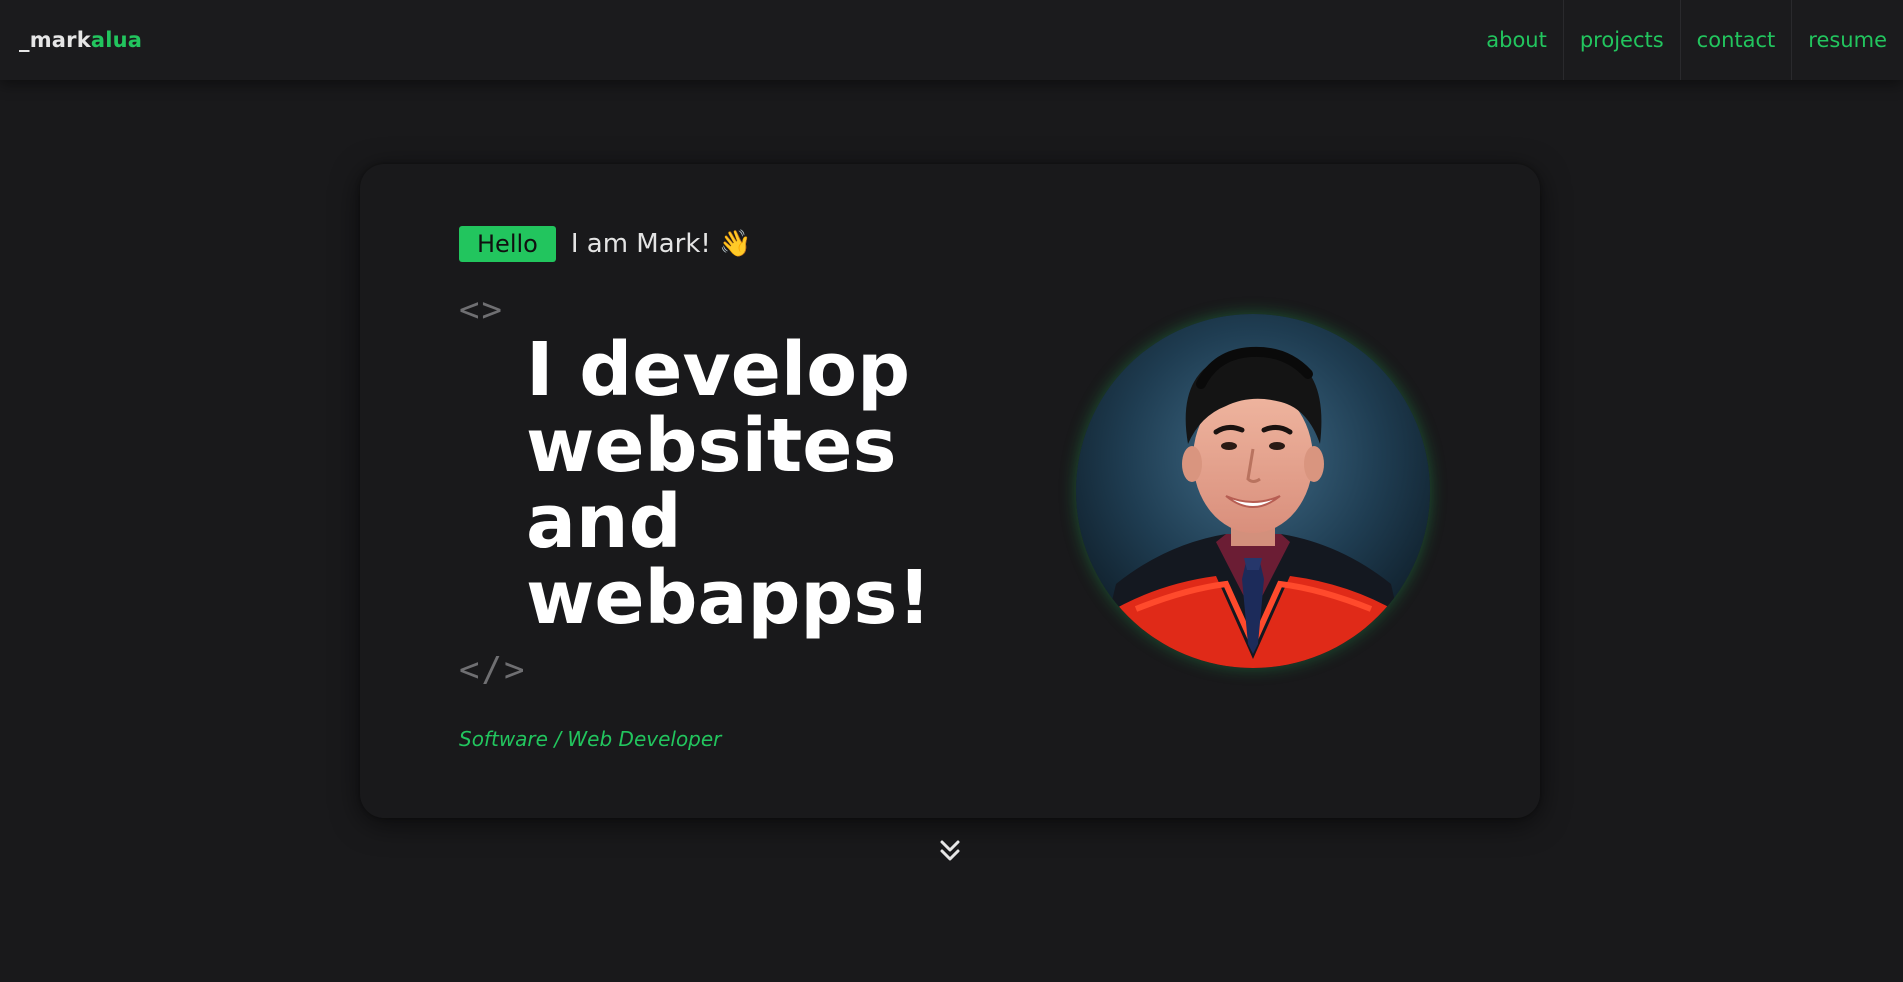  I want to click on headline: I develop websites and webapps!, so click(736, 484).